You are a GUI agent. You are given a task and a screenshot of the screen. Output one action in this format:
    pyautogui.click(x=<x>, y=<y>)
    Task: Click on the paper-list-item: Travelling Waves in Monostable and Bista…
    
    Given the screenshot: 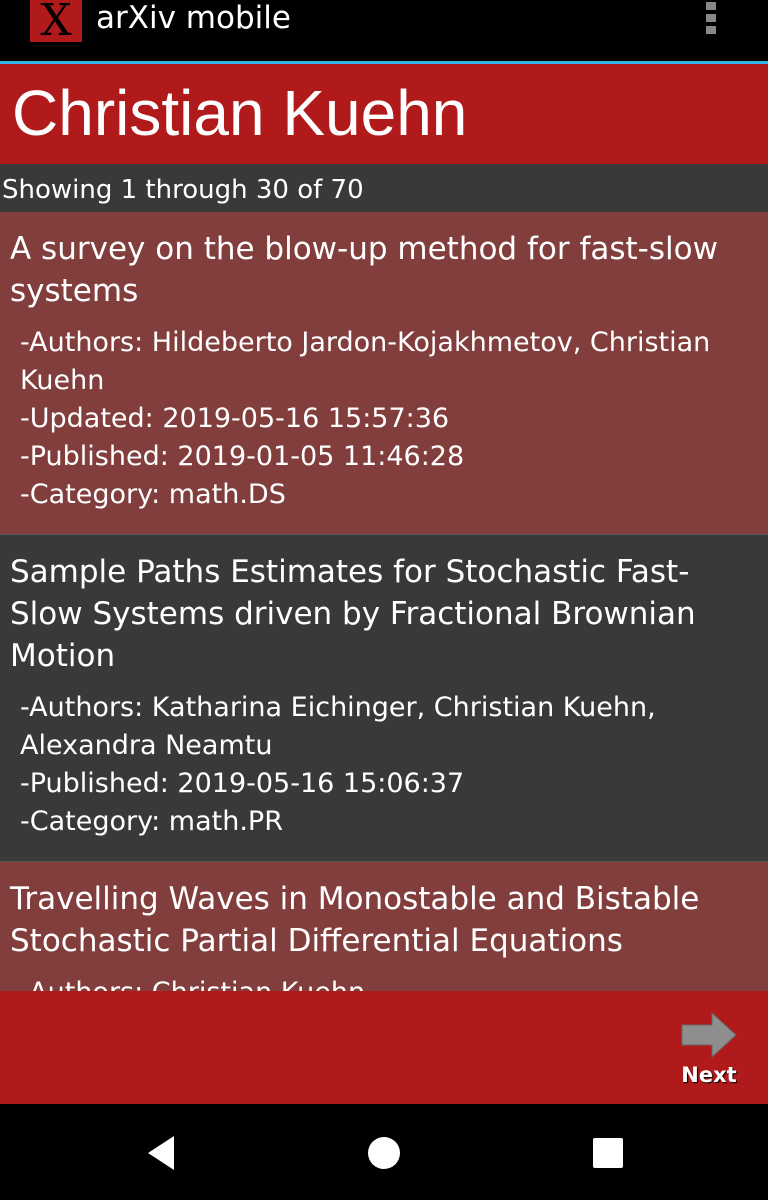 What is the action you would take?
    pyautogui.click(x=384, y=926)
    